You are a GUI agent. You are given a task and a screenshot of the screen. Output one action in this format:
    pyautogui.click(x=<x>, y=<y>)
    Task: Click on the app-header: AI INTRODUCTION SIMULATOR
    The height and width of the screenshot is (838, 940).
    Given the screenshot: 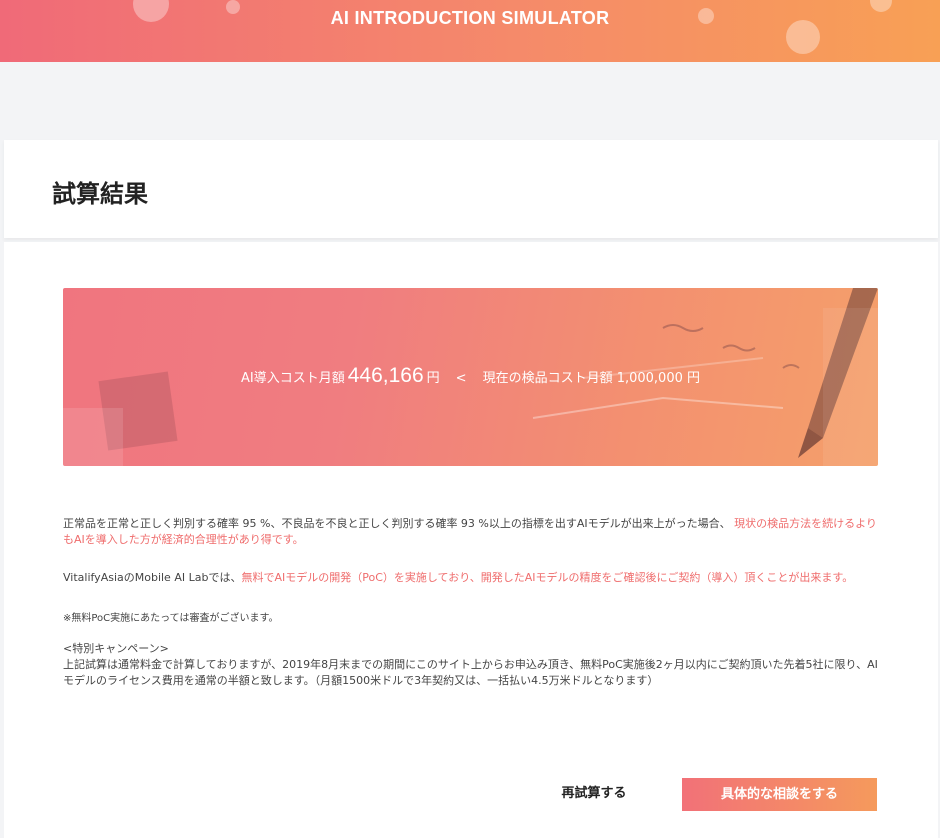 What is the action you would take?
    pyautogui.click(x=470, y=31)
    